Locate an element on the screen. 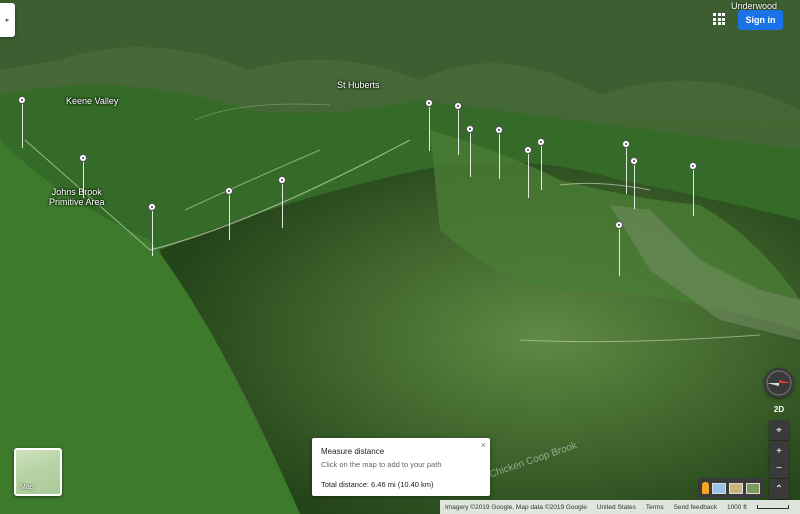  map-thumbnail-label: Map is located at coordinates (27, 487).